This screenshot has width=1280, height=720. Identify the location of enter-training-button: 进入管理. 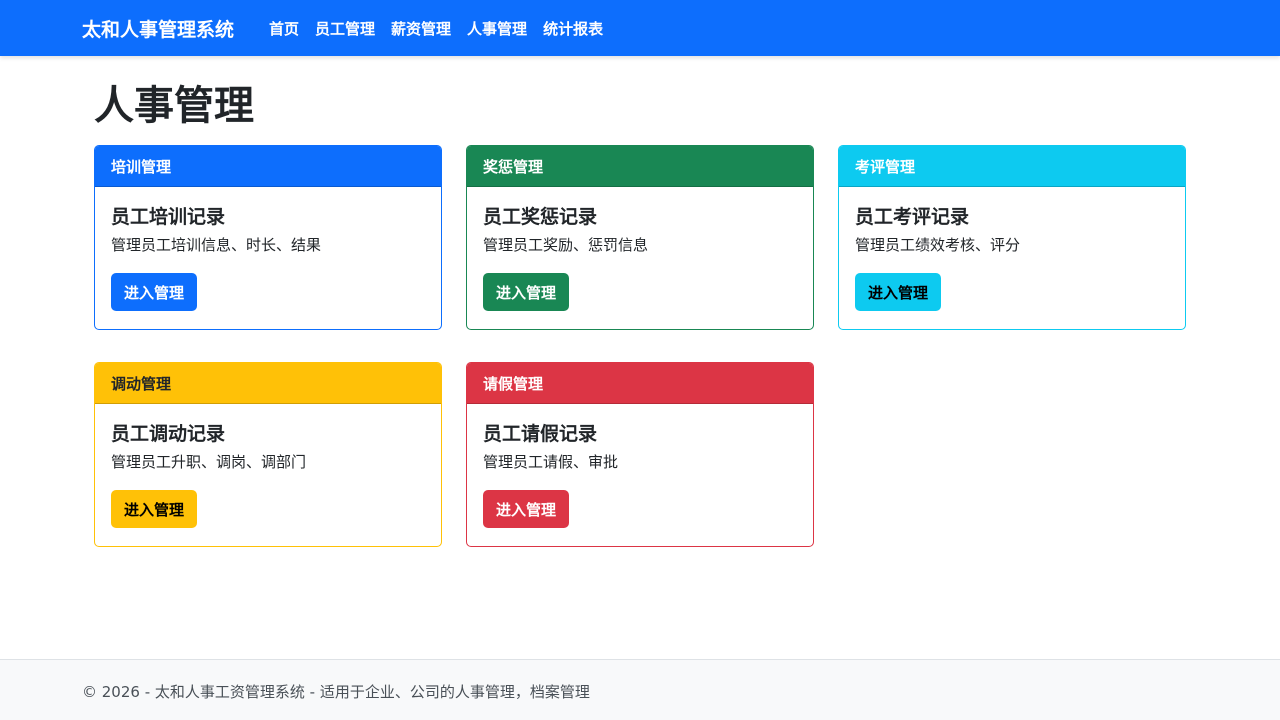
(154, 292).